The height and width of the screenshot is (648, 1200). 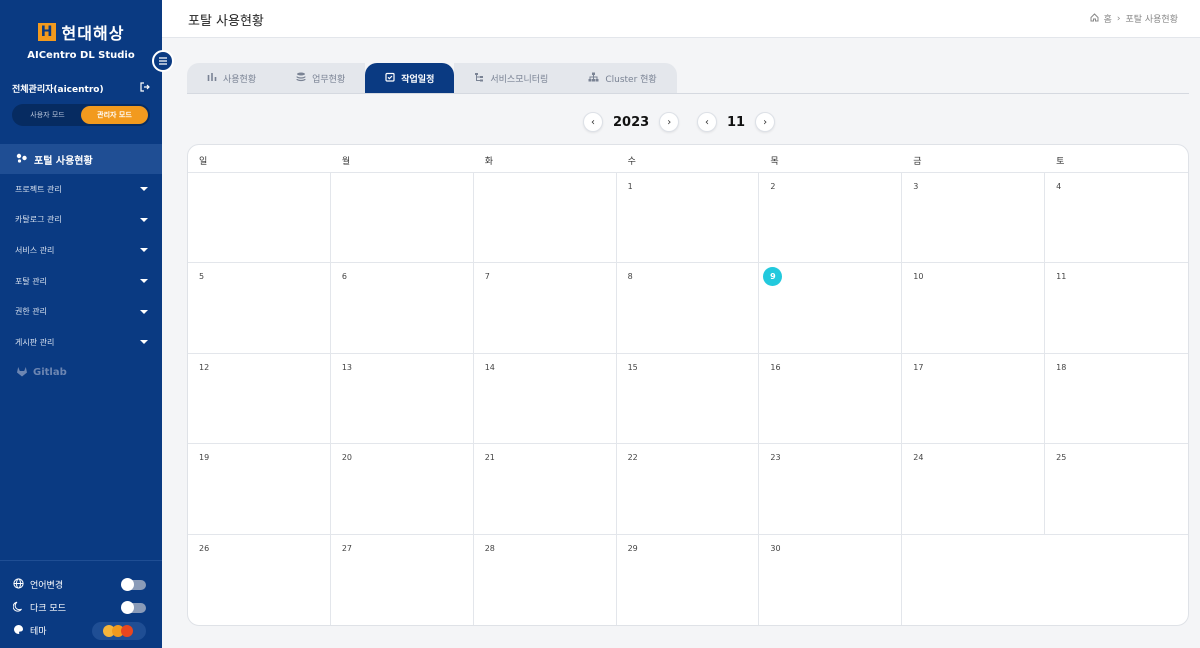 I want to click on calendar-day-cell: 12, so click(x=259, y=399).